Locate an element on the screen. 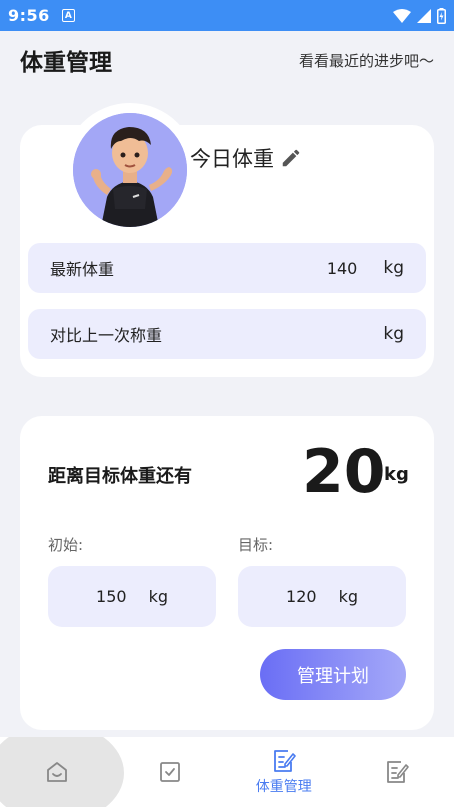  tab-weight-management: 体重管理 is located at coordinates (284, 772).